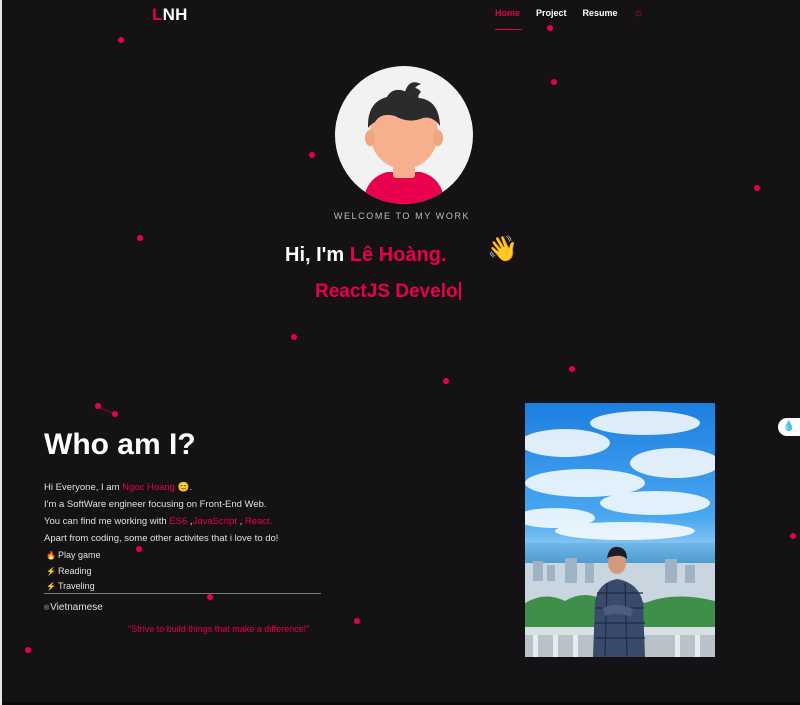 This screenshot has height=705, width=800. I want to click on hero-greeting: Hi, I'm Lê Hoàng., so click(365, 255).